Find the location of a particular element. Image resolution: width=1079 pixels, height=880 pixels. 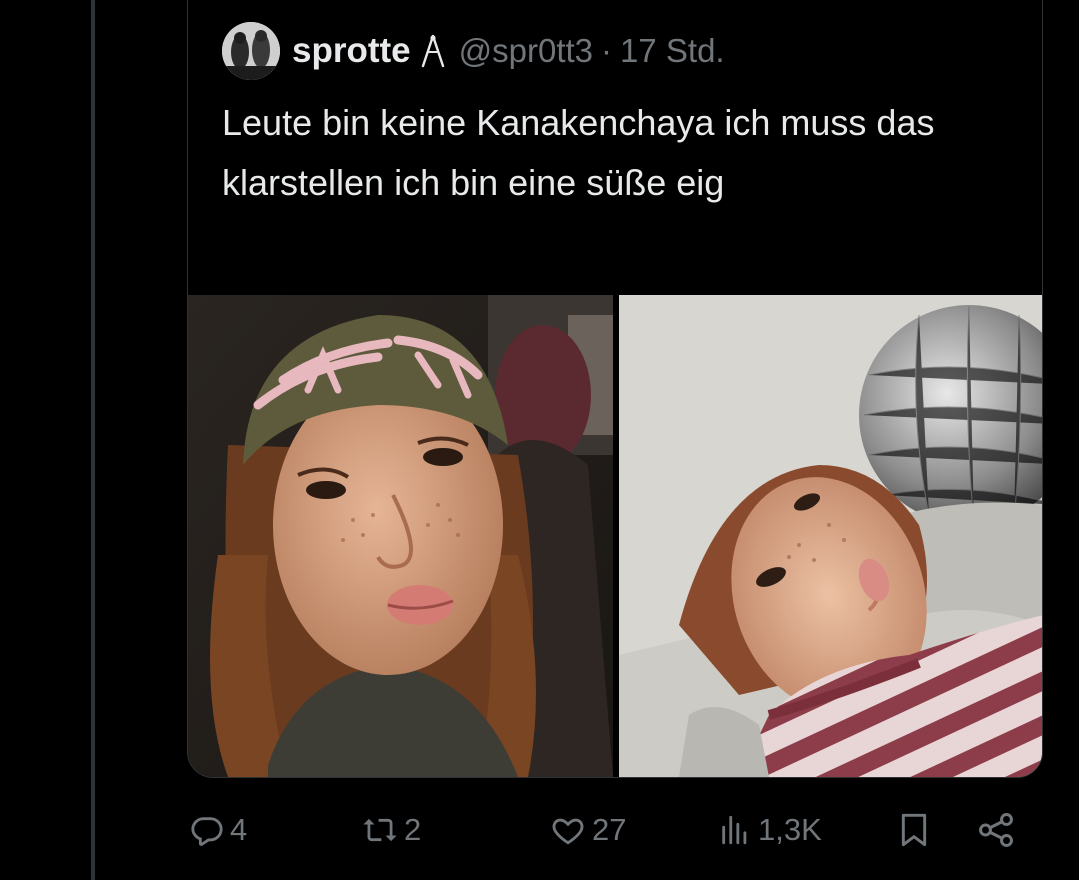

tweet-actions: 4 2 27 1,3K is located at coordinates (539, 836).